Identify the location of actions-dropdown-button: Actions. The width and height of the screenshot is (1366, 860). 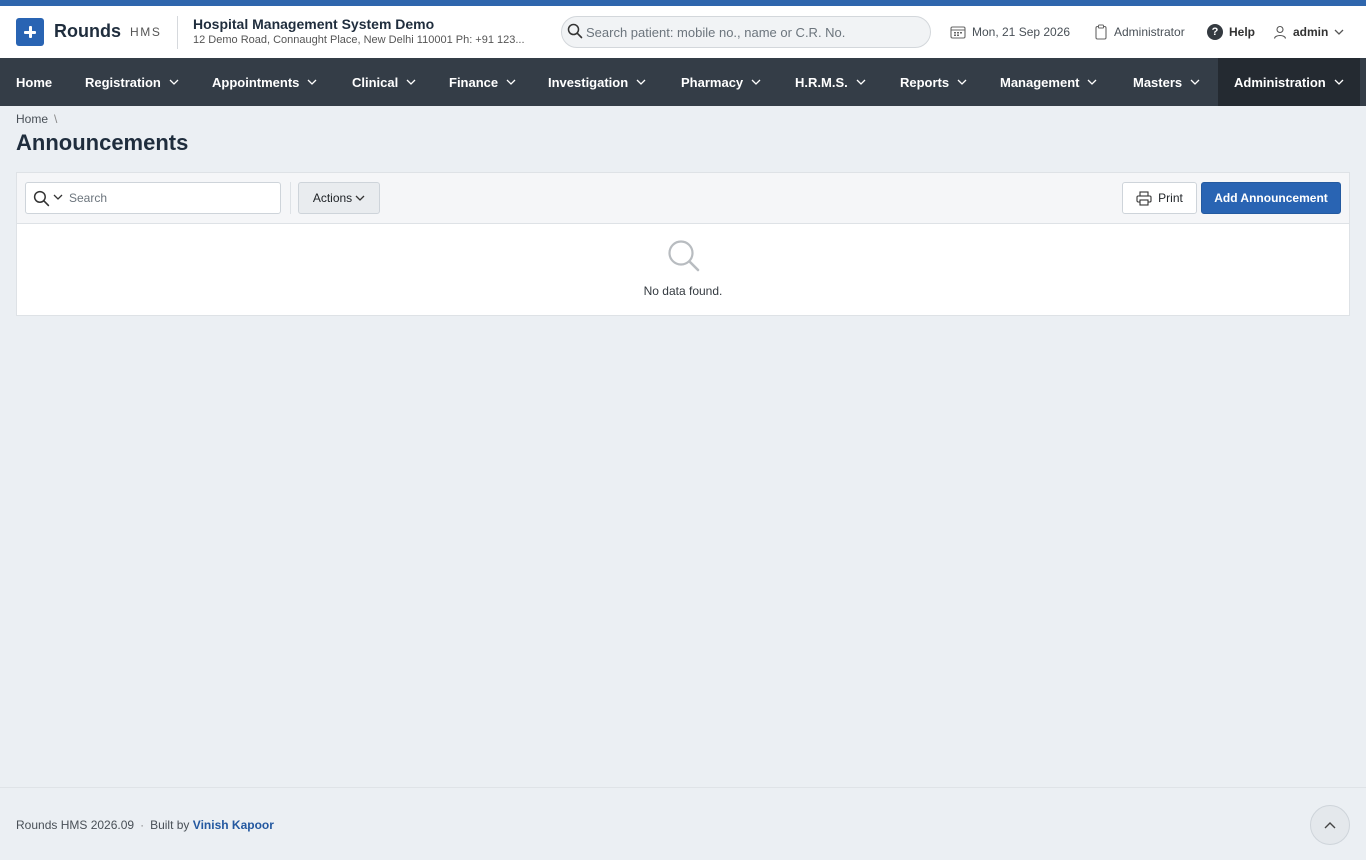
(339, 198).